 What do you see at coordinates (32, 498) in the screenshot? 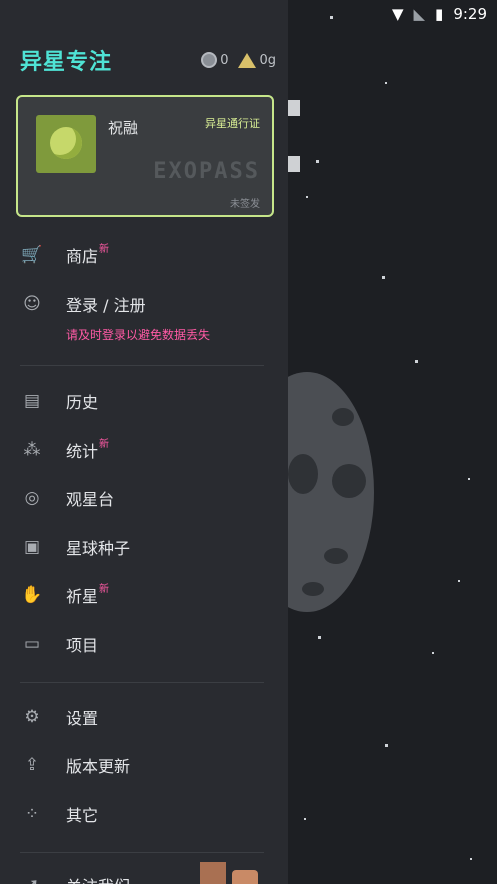
I see `observatory-icon: ◎` at bounding box center [32, 498].